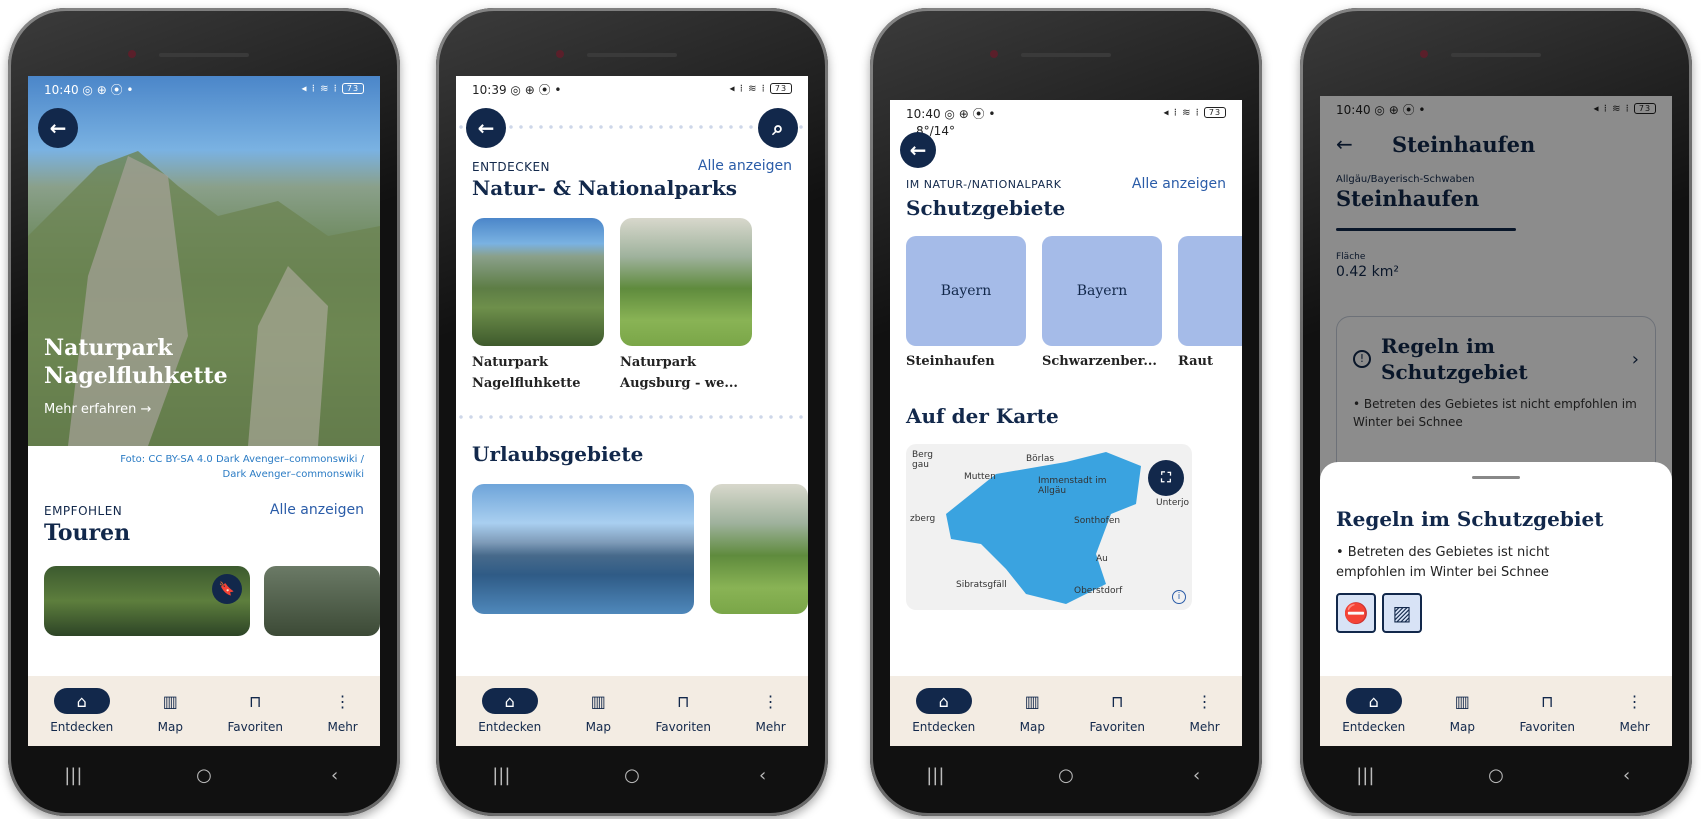  I want to click on section-overline: EMPFOHLEN, so click(83, 511).